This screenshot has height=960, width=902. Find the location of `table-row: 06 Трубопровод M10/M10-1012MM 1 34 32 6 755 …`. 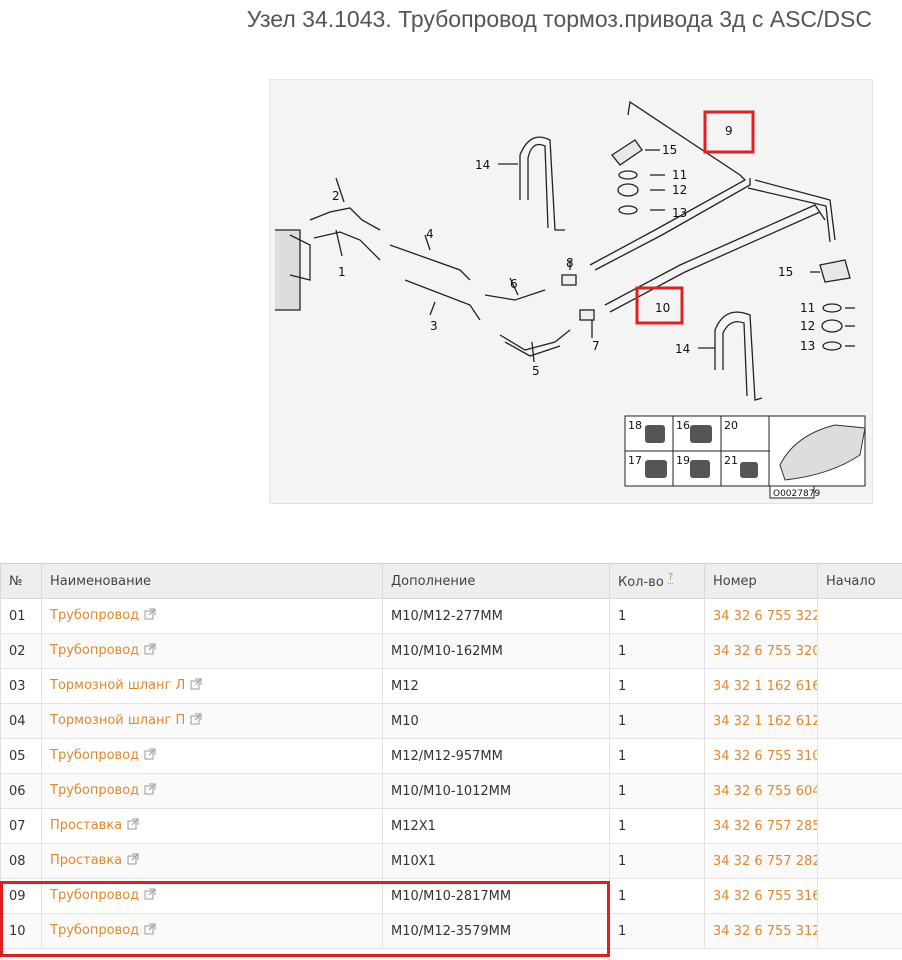

table-row: 06 Трубопровод M10/M10-1012MM 1 34 32 6 755 … is located at coordinates (451, 791).